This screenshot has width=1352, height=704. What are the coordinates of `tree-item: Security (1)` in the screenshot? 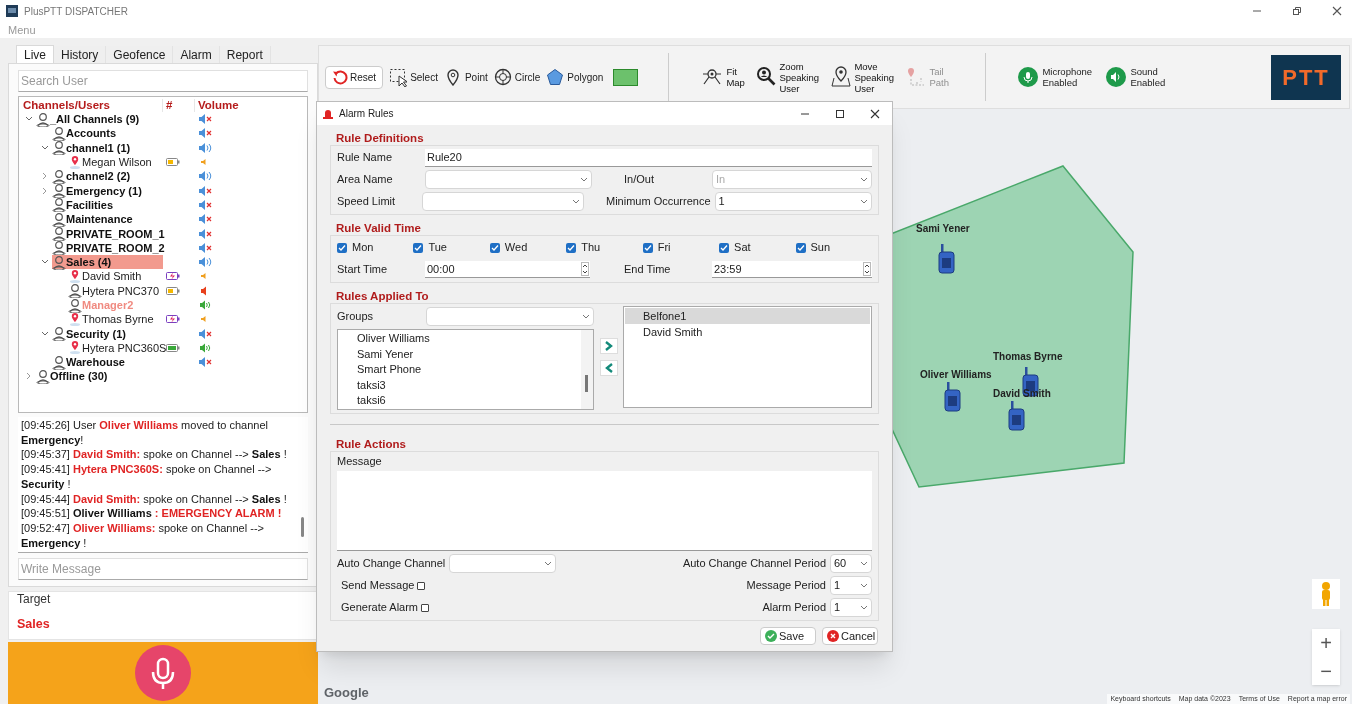 It's located at (107, 333).